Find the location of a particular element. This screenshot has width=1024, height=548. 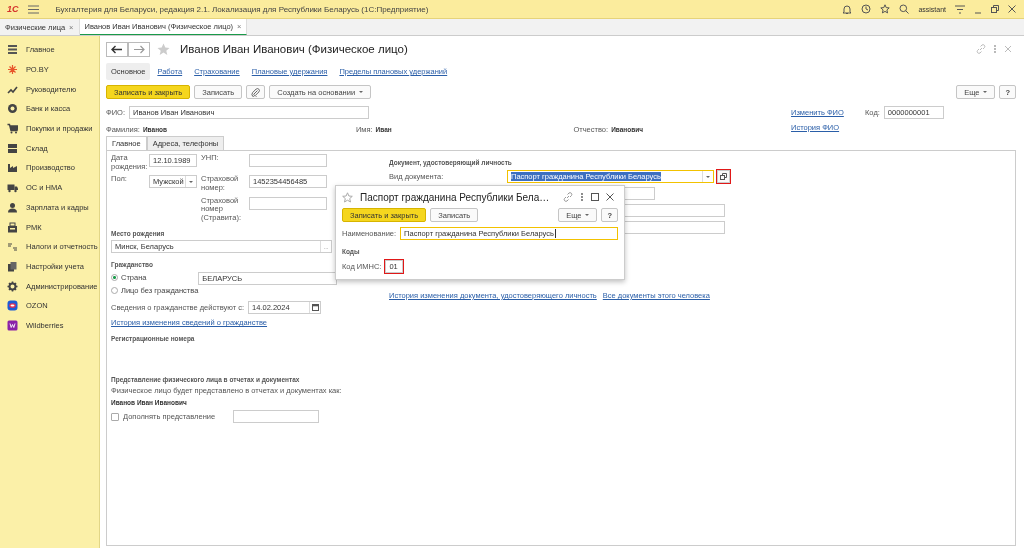

maximize-icon is located at coordinates (595, 197).